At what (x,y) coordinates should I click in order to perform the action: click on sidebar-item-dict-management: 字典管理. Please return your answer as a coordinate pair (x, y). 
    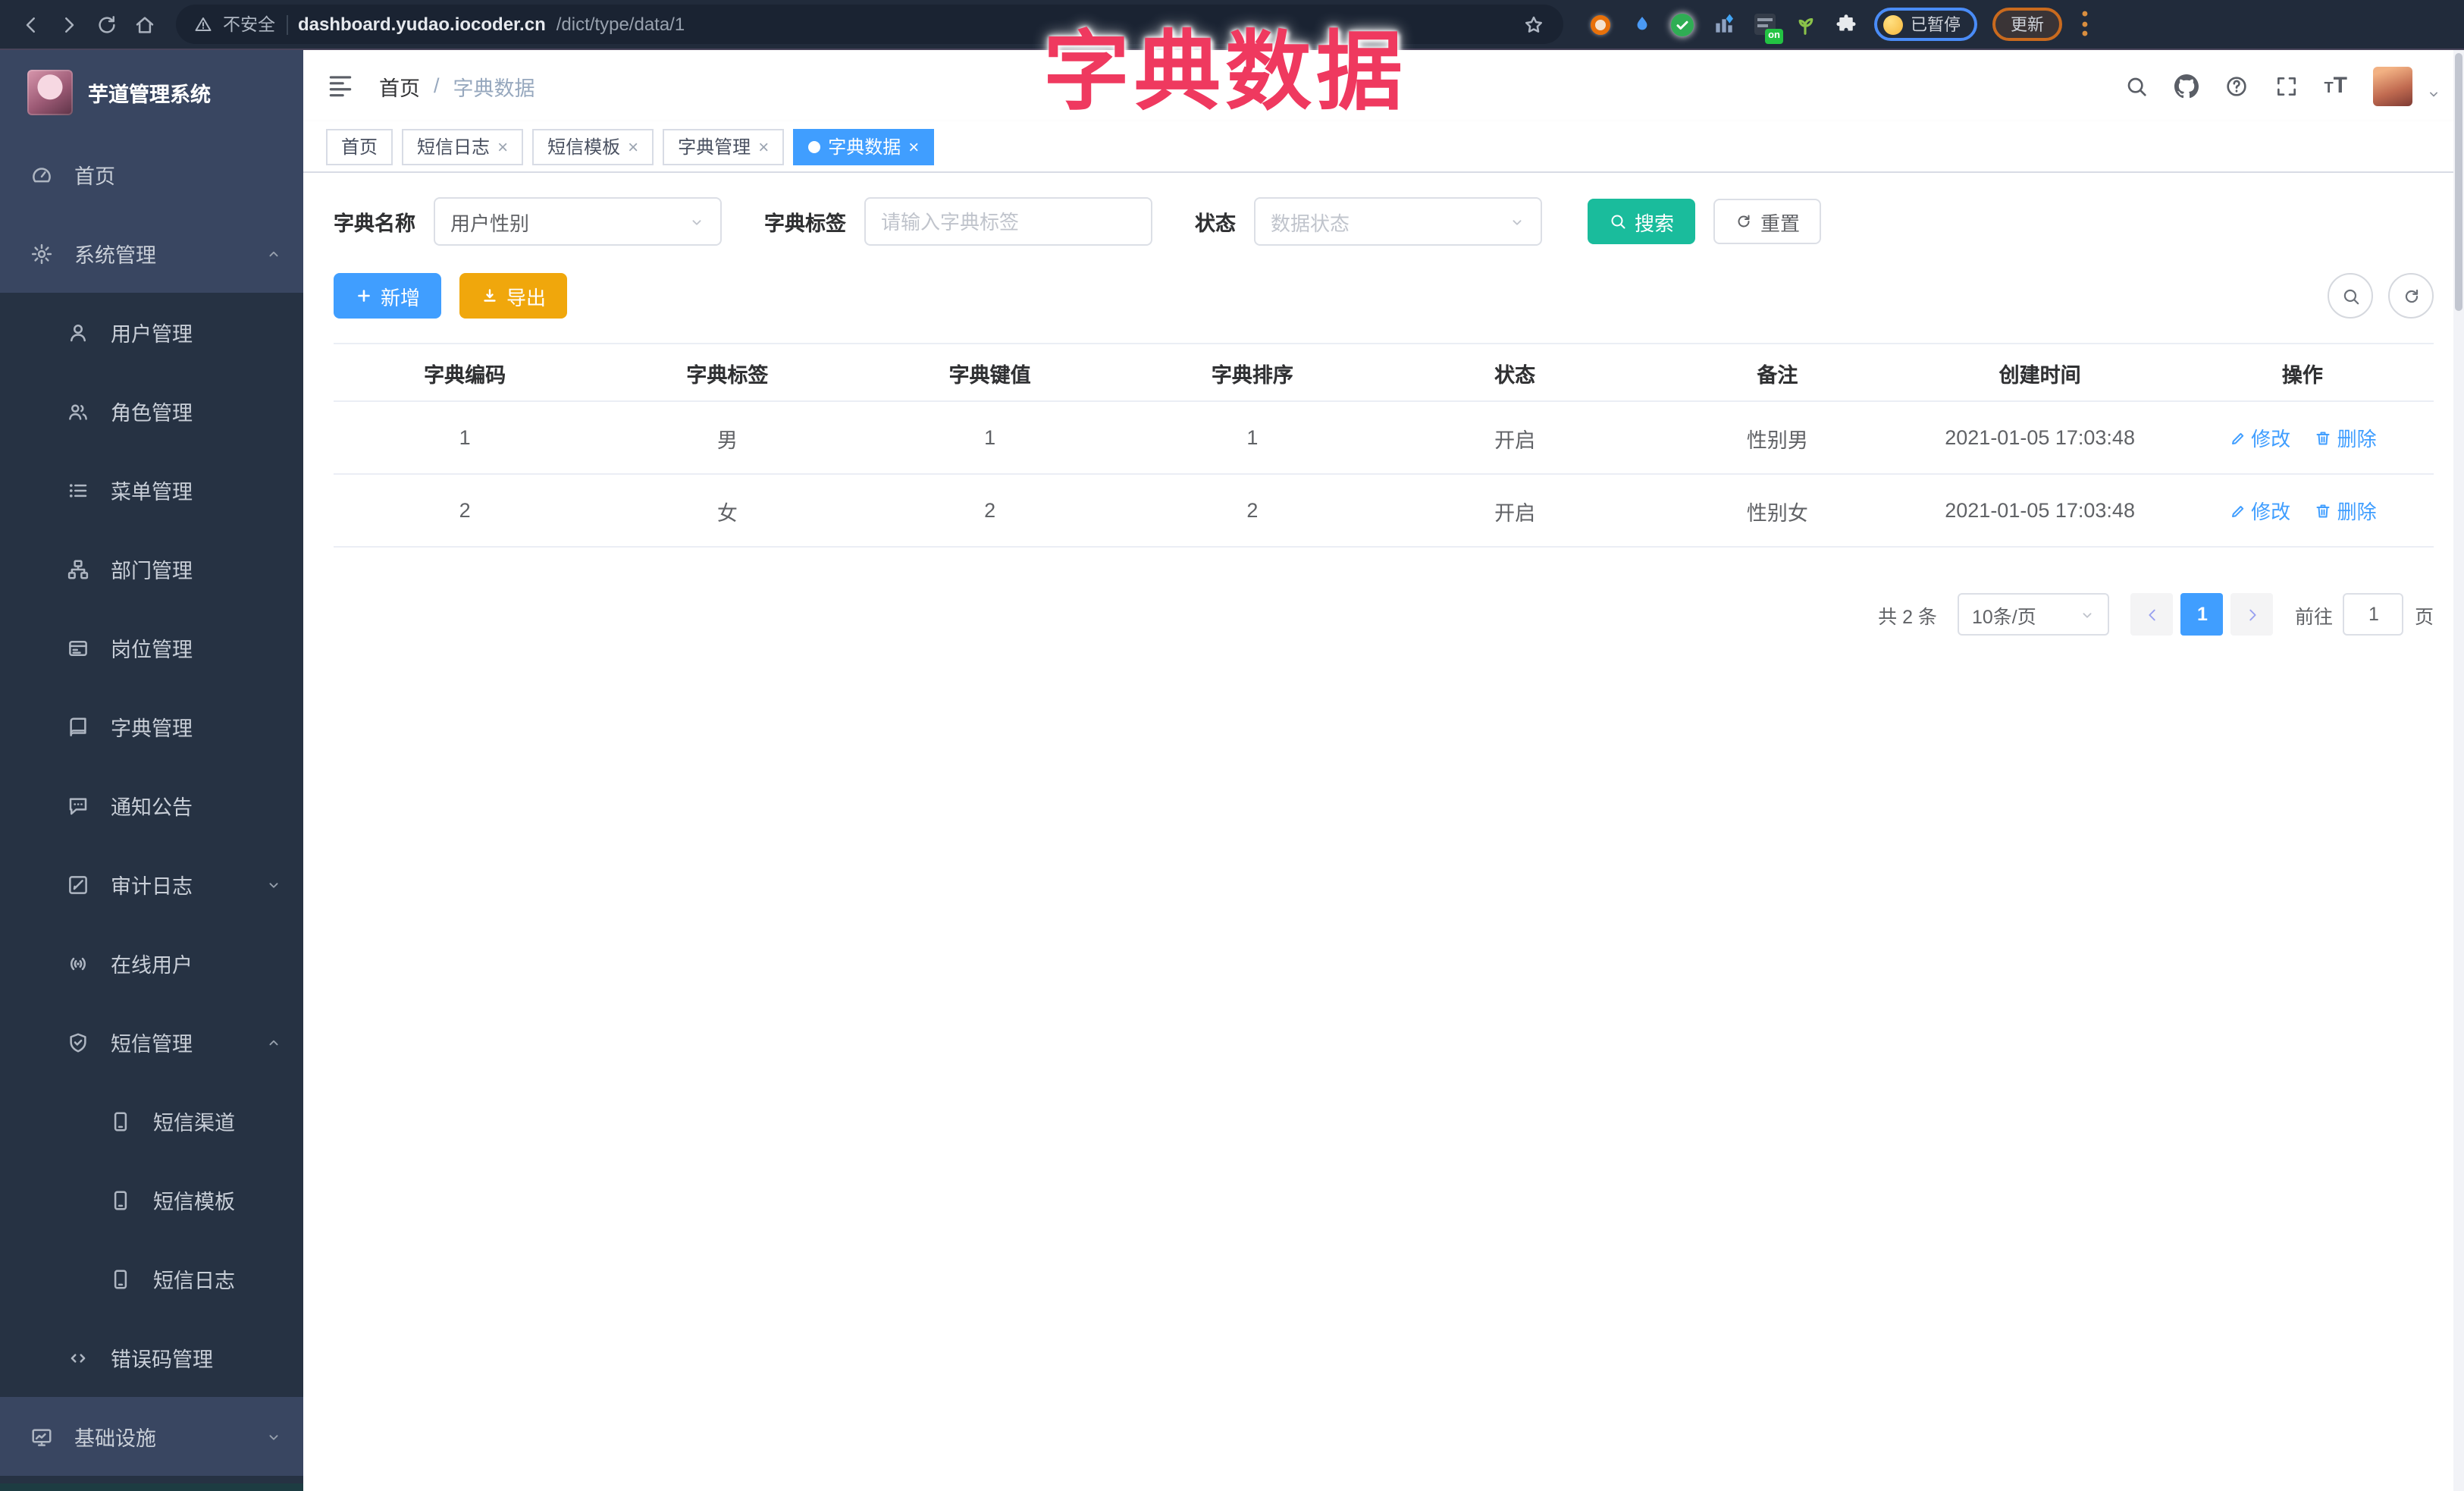
    Looking at the image, I should click on (151, 726).